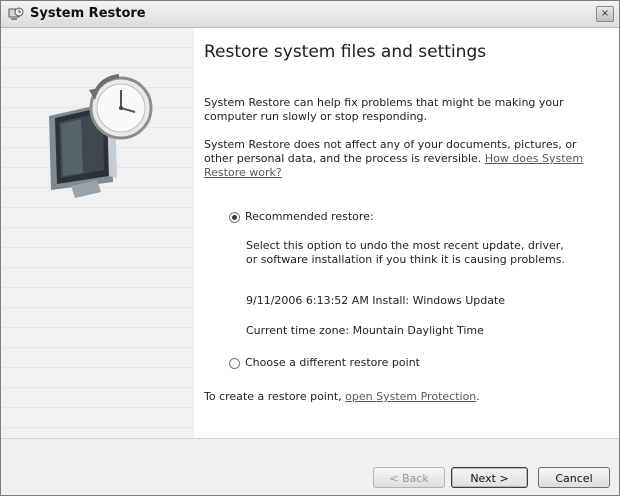  Describe the element at coordinates (478, 396) in the screenshot. I see `protection-text-end: .` at that location.